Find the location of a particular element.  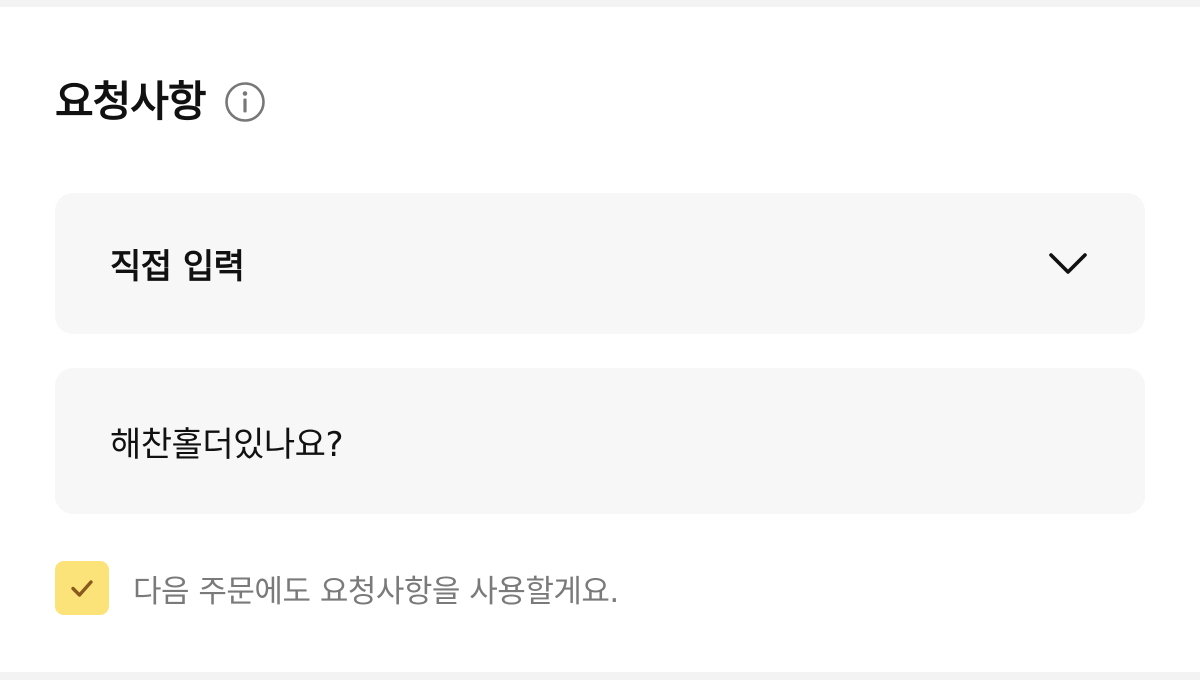

checkmark-icon is located at coordinates (82, 588).